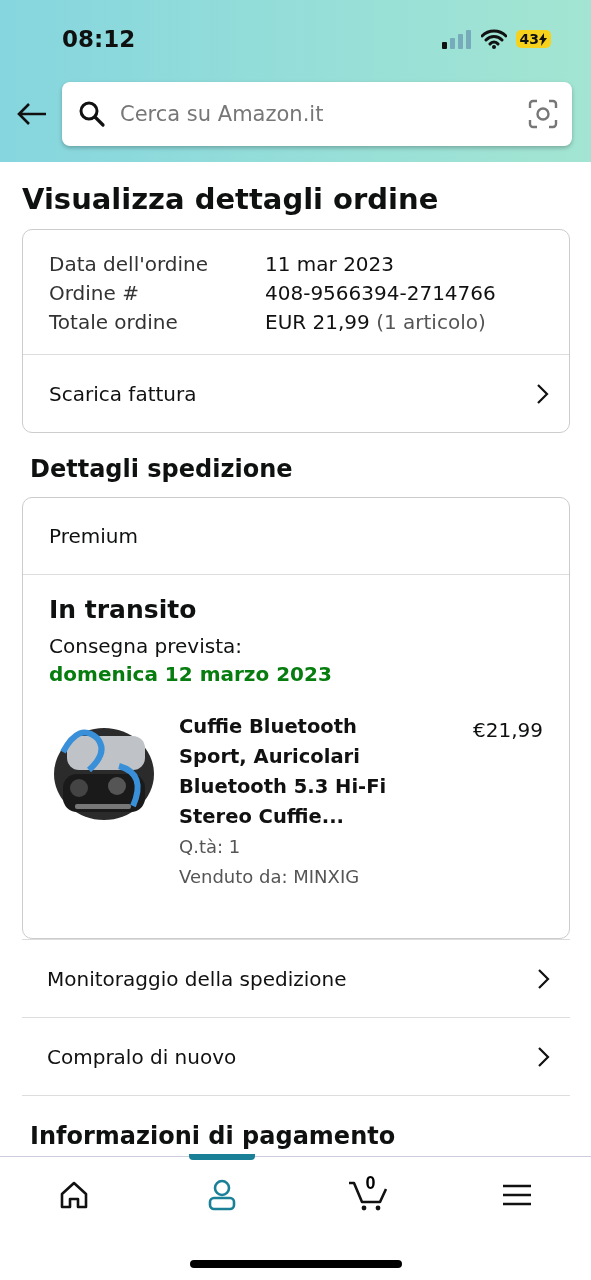 Image resolution: width=591 pixels, height=1280 pixels. What do you see at coordinates (456, 39) in the screenshot?
I see `signal-icon` at bounding box center [456, 39].